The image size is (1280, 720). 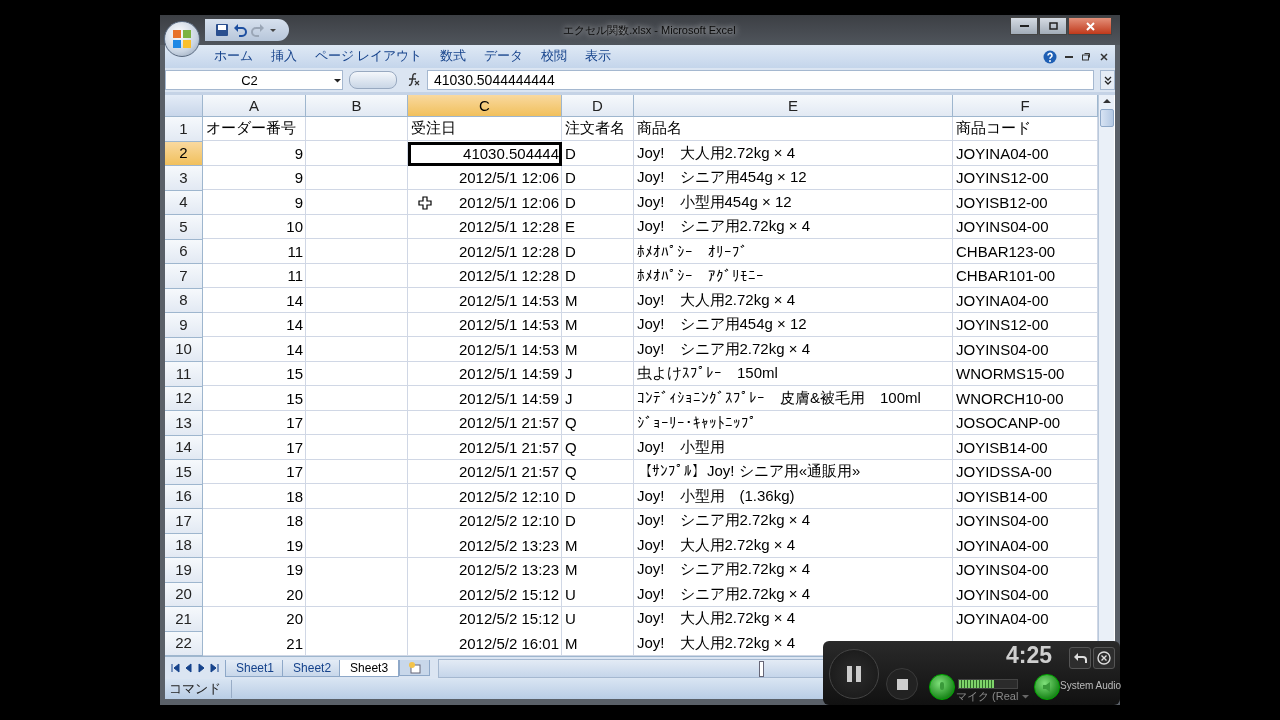 What do you see at coordinates (184, 227) in the screenshot?
I see `row-header: 5` at bounding box center [184, 227].